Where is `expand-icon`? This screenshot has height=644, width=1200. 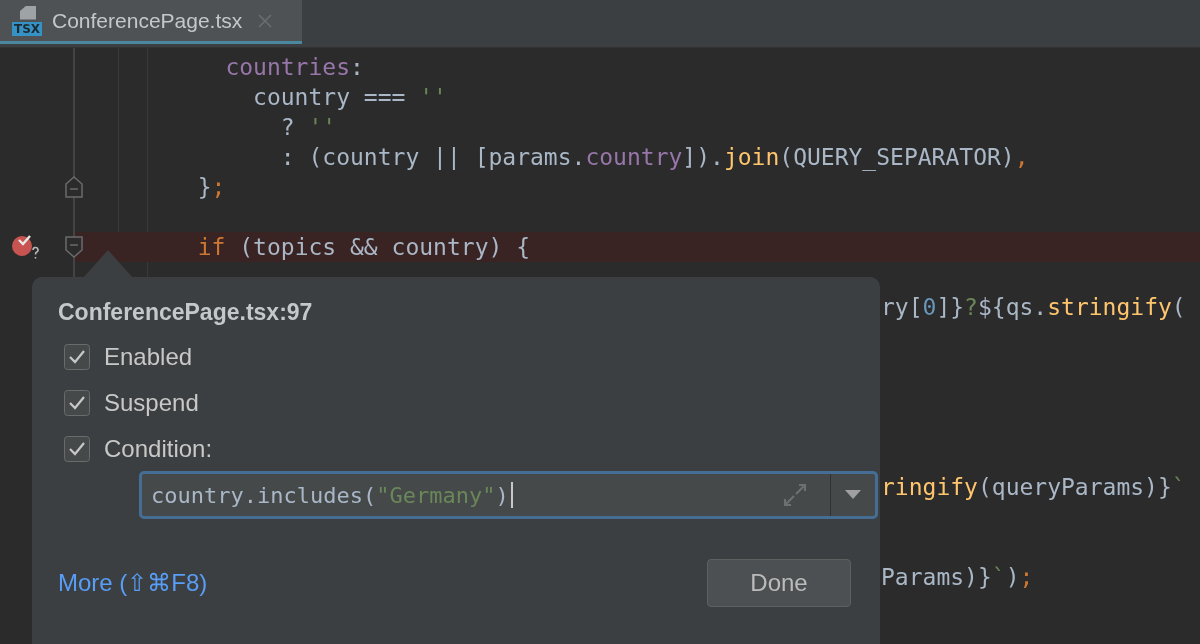 expand-icon is located at coordinates (795, 495).